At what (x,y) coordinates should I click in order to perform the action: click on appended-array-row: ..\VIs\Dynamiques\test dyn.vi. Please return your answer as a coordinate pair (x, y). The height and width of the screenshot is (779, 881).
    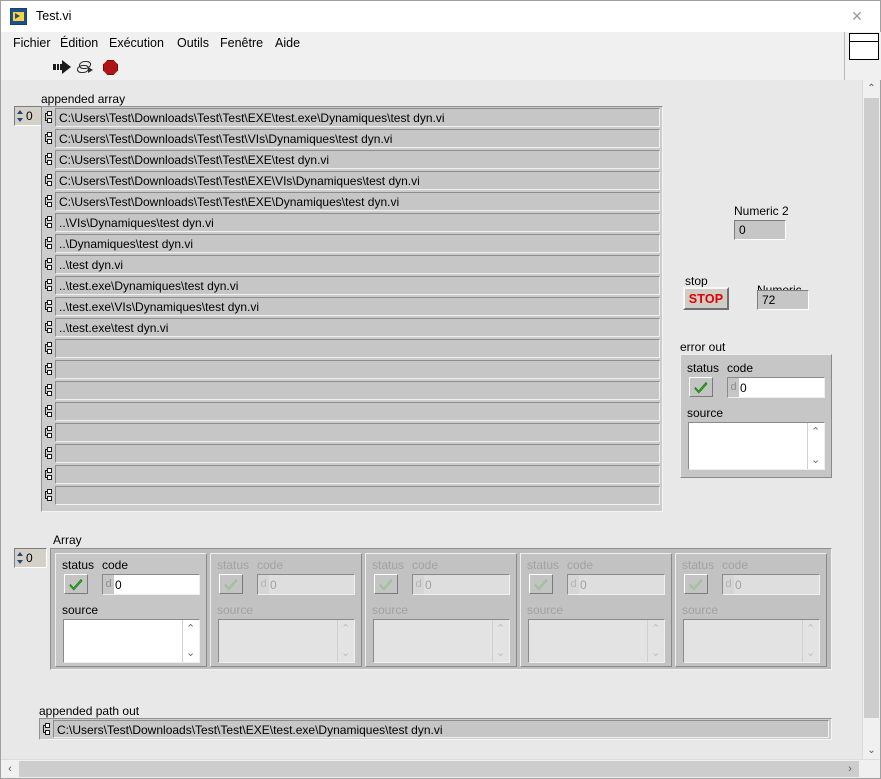
    Looking at the image, I should click on (352, 222).